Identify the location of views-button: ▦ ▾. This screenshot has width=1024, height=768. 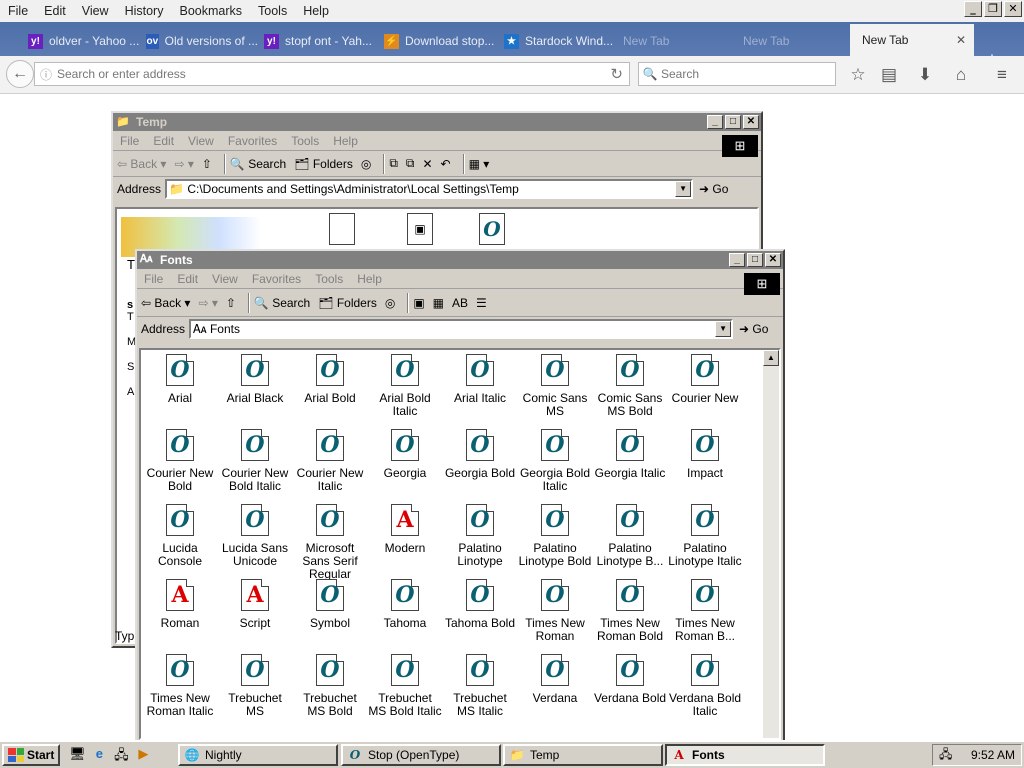
(479, 164).